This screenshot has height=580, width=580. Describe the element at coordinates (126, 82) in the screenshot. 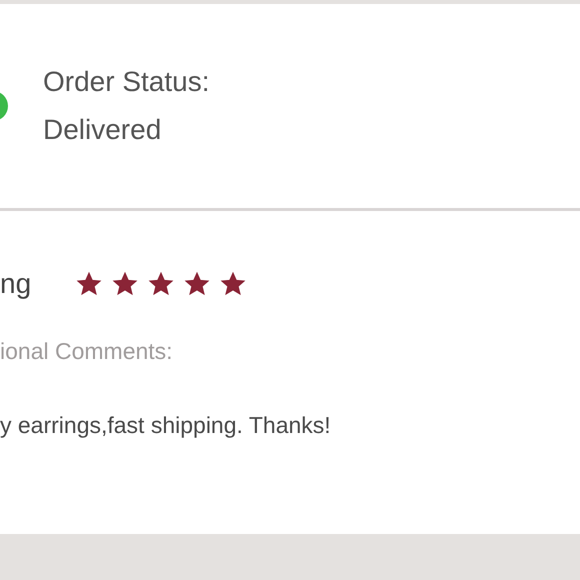

I see `status-label: Order Status:` at that location.